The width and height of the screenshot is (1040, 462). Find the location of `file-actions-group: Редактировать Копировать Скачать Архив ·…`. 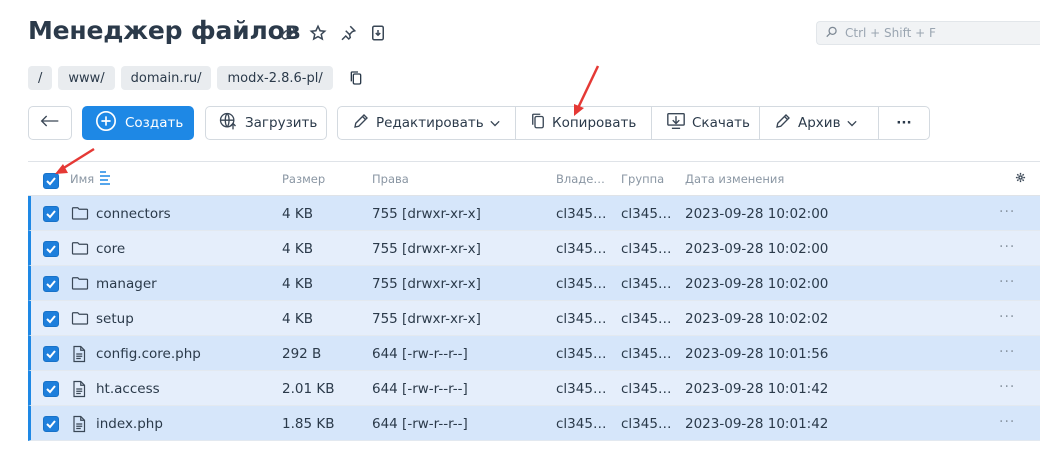

file-actions-group: Редактировать Копировать Скачать Архив ·… is located at coordinates (633, 123).